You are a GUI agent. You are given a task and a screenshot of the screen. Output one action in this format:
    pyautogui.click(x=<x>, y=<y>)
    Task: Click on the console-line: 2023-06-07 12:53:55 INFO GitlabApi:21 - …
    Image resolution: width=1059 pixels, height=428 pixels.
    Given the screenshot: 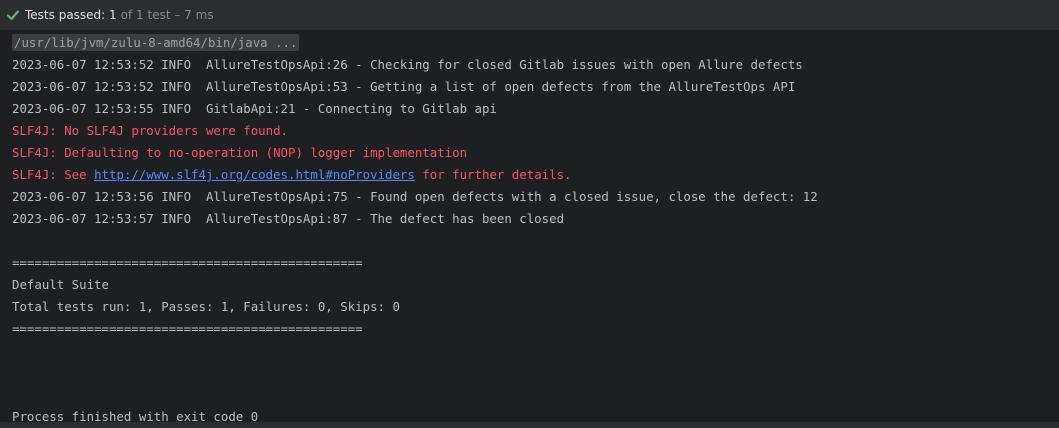 What is the action you would take?
    pyautogui.click(x=529, y=109)
    